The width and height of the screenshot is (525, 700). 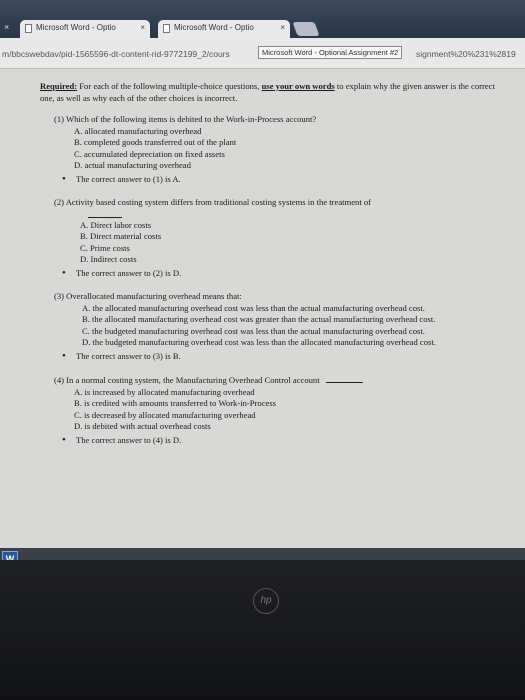 I want to click on required-label: Required:, so click(x=59, y=86).